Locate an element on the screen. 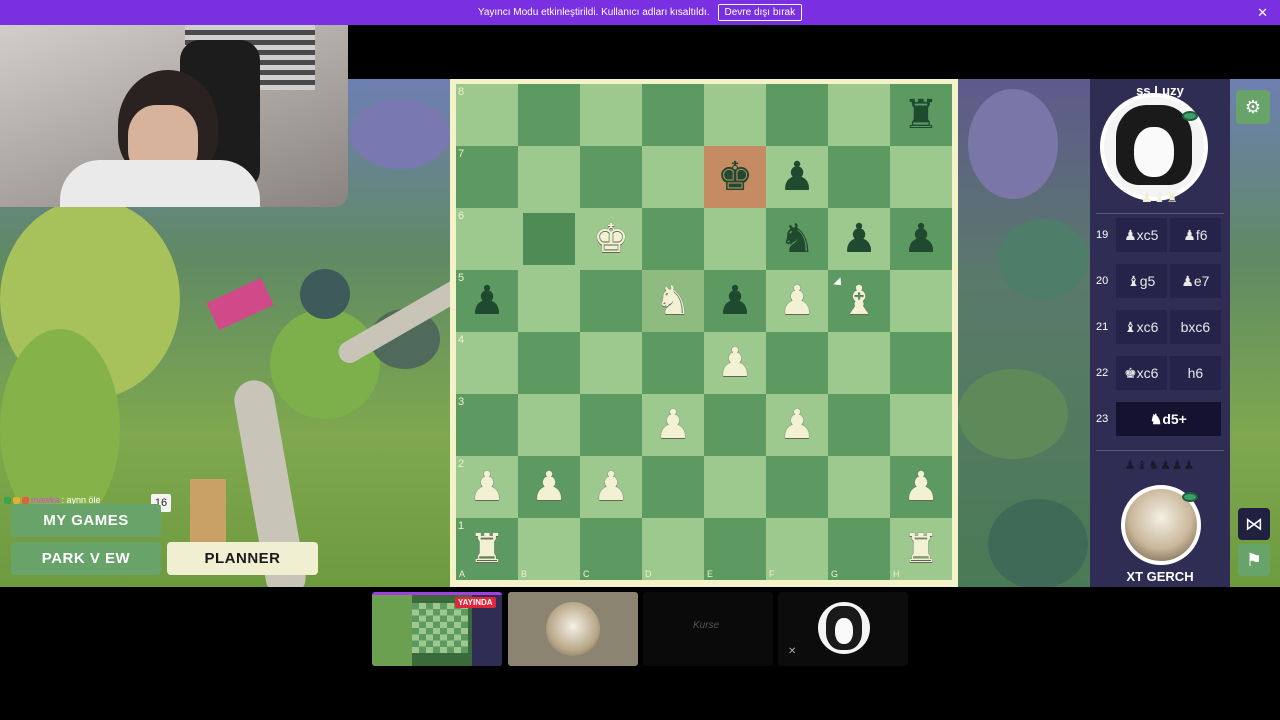  square-g3 is located at coordinates (859, 425).